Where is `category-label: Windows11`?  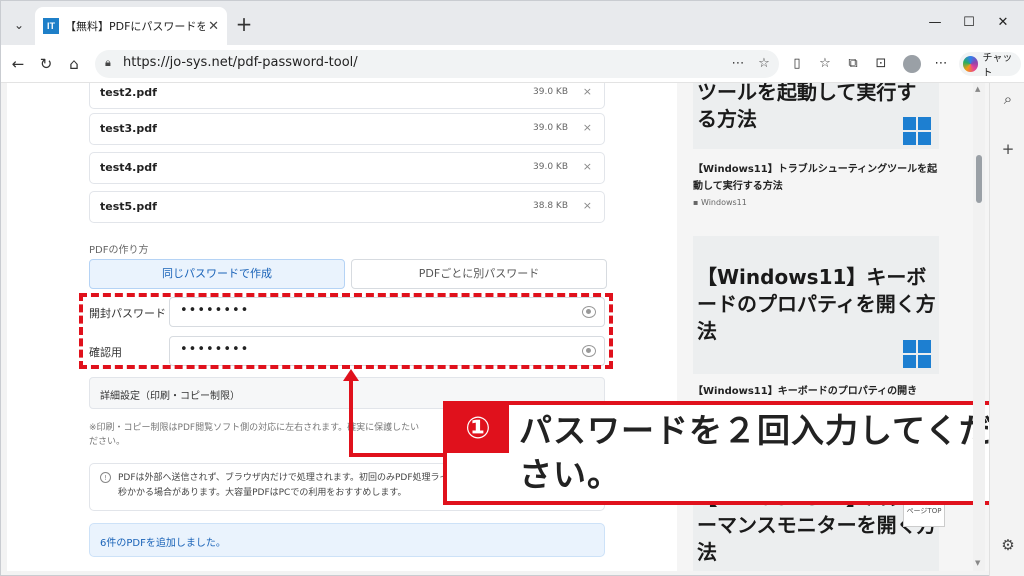 category-label: Windows11 is located at coordinates (723, 202).